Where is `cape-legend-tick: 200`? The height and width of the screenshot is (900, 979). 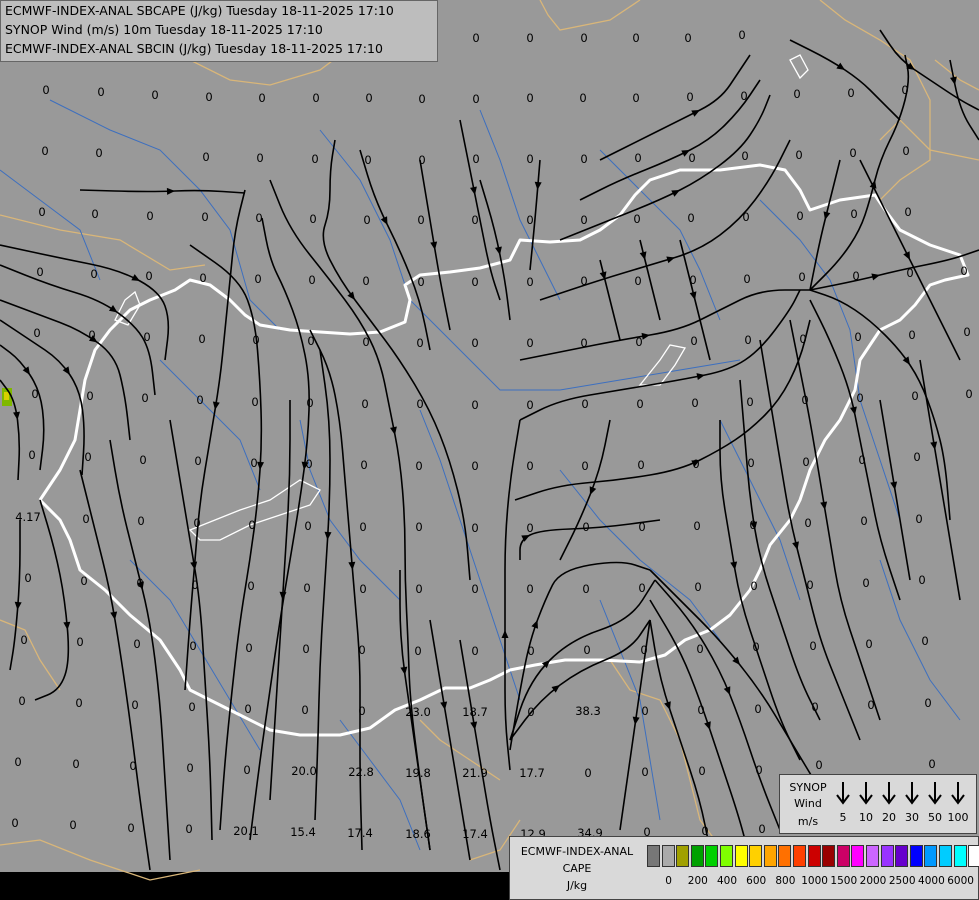
cape-legend-tick: 200 is located at coordinates (697, 881).